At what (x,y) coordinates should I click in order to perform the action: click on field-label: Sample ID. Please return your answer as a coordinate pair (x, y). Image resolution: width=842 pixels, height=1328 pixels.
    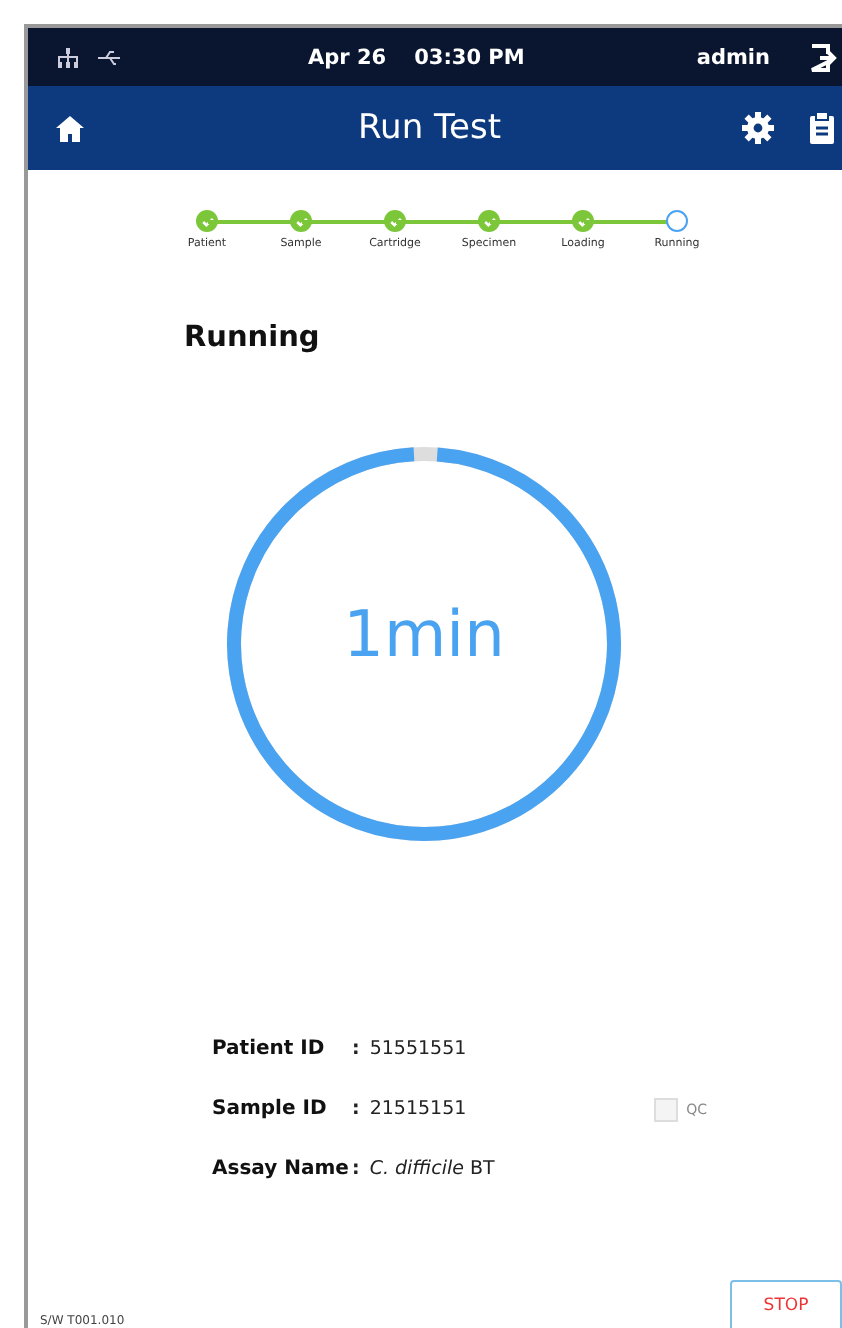
    Looking at the image, I should click on (270, 1109).